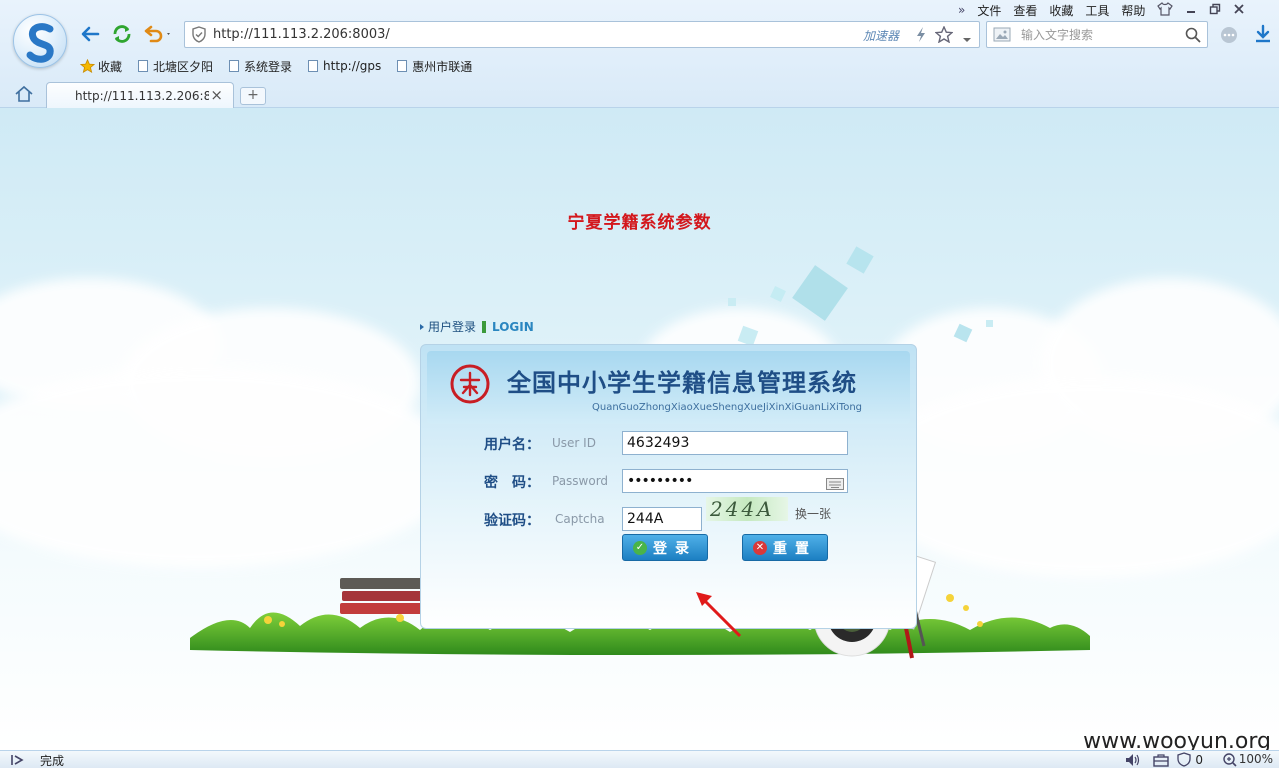 The width and height of the screenshot is (1279, 768). Describe the element at coordinates (512, 445) in the screenshot. I see `username-label: 用户名：` at that location.